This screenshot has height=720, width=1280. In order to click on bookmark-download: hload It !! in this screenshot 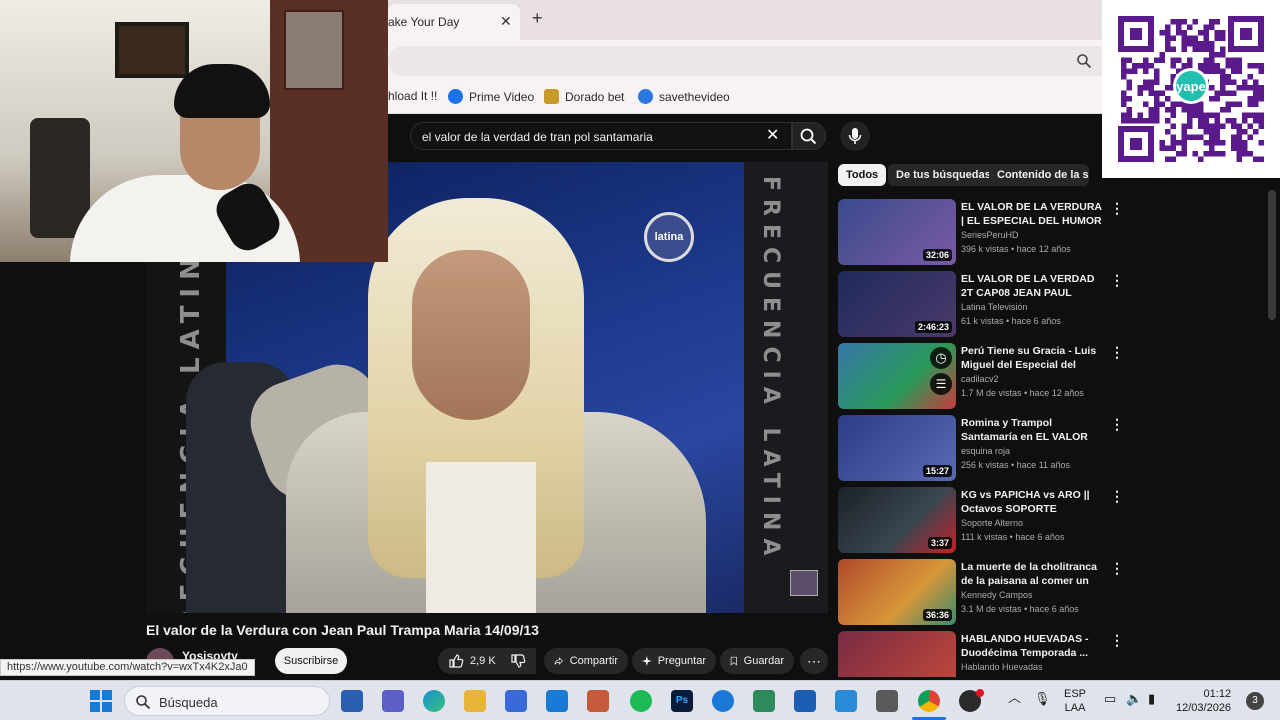, I will do `click(412, 96)`.